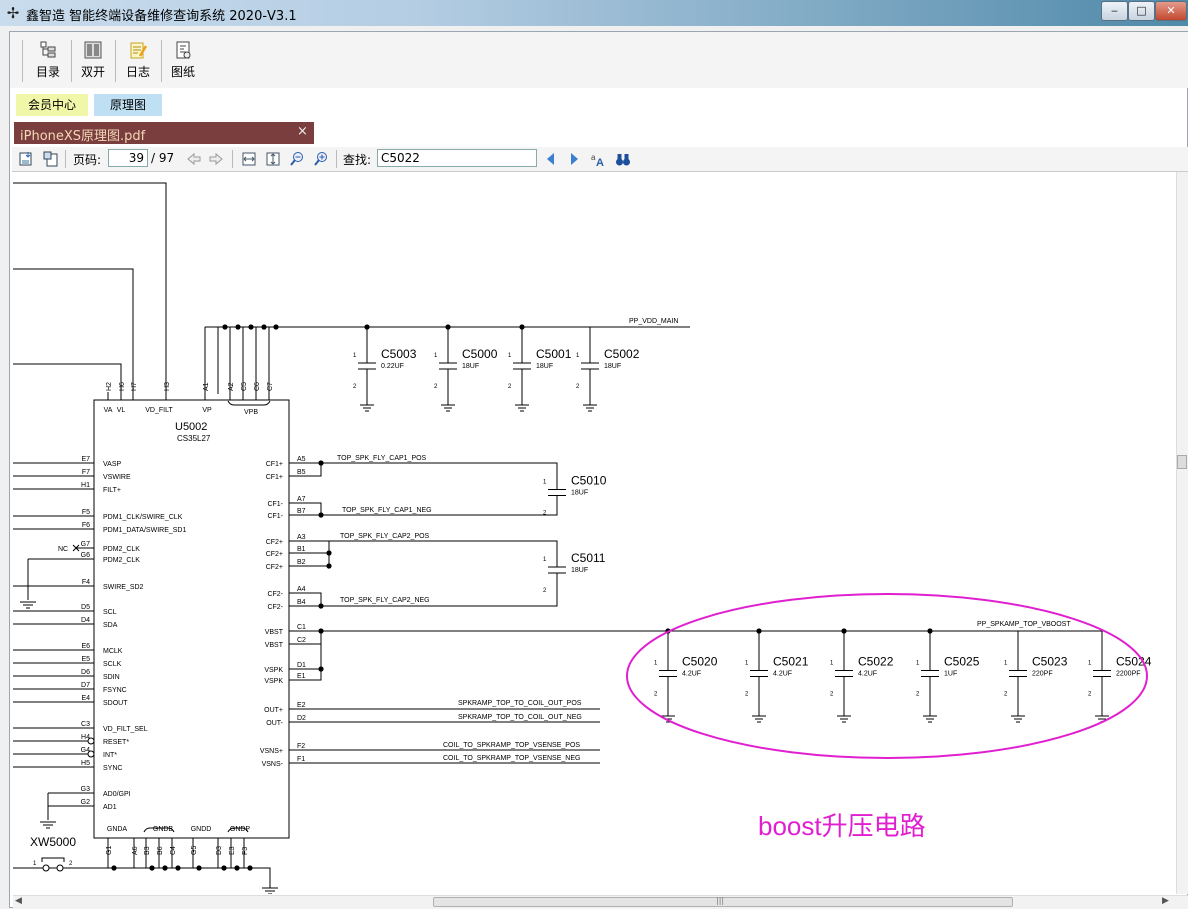 The height and width of the screenshot is (909, 1188). What do you see at coordinates (301, 602) in the screenshot?
I see `right-pin-number: B4` at bounding box center [301, 602].